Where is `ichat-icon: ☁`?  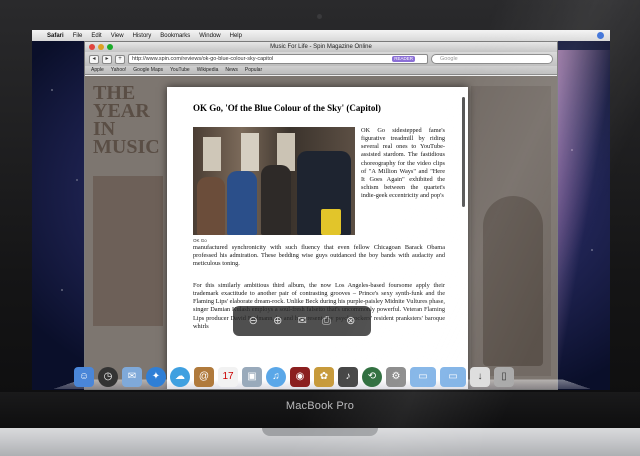
ichat-icon: ☁ is located at coordinates (180, 377).